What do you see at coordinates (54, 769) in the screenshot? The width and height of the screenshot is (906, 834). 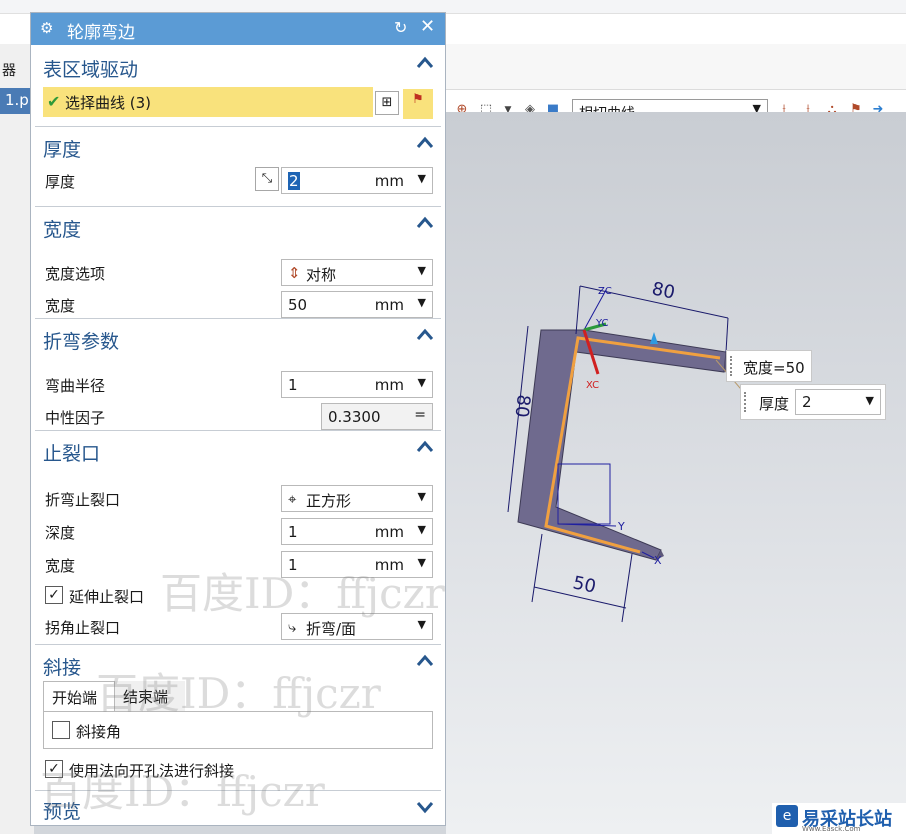 I see `normal-hole-checkbox: ✓` at bounding box center [54, 769].